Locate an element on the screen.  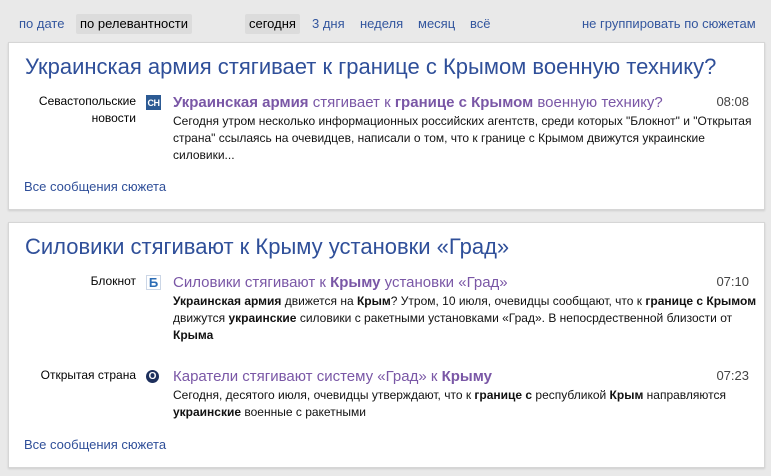
otkrytaya-strana-icon: О is located at coordinates (152, 376).